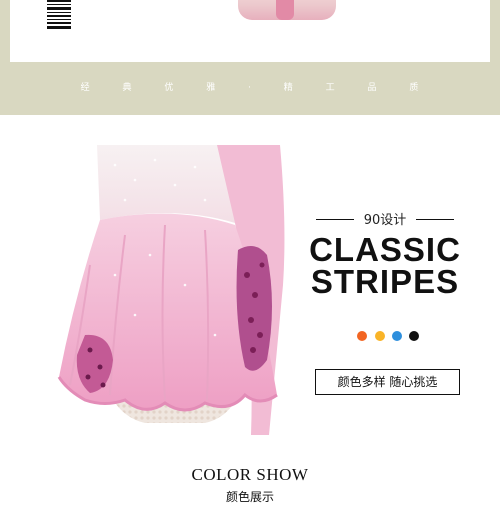  What do you see at coordinates (385, 281) in the screenshot?
I see `headline-stripes: STRIPES` at bounding box center [385, 281].